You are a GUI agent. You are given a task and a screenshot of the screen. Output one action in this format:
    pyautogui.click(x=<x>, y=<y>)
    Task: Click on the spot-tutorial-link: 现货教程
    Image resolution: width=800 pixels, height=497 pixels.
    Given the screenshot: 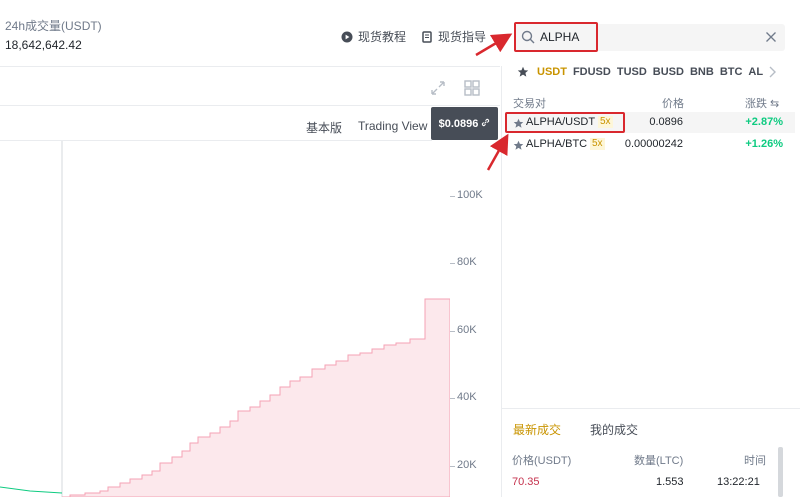 What is the action you would take?
    pyautogui.click(x=373, y=36)
    